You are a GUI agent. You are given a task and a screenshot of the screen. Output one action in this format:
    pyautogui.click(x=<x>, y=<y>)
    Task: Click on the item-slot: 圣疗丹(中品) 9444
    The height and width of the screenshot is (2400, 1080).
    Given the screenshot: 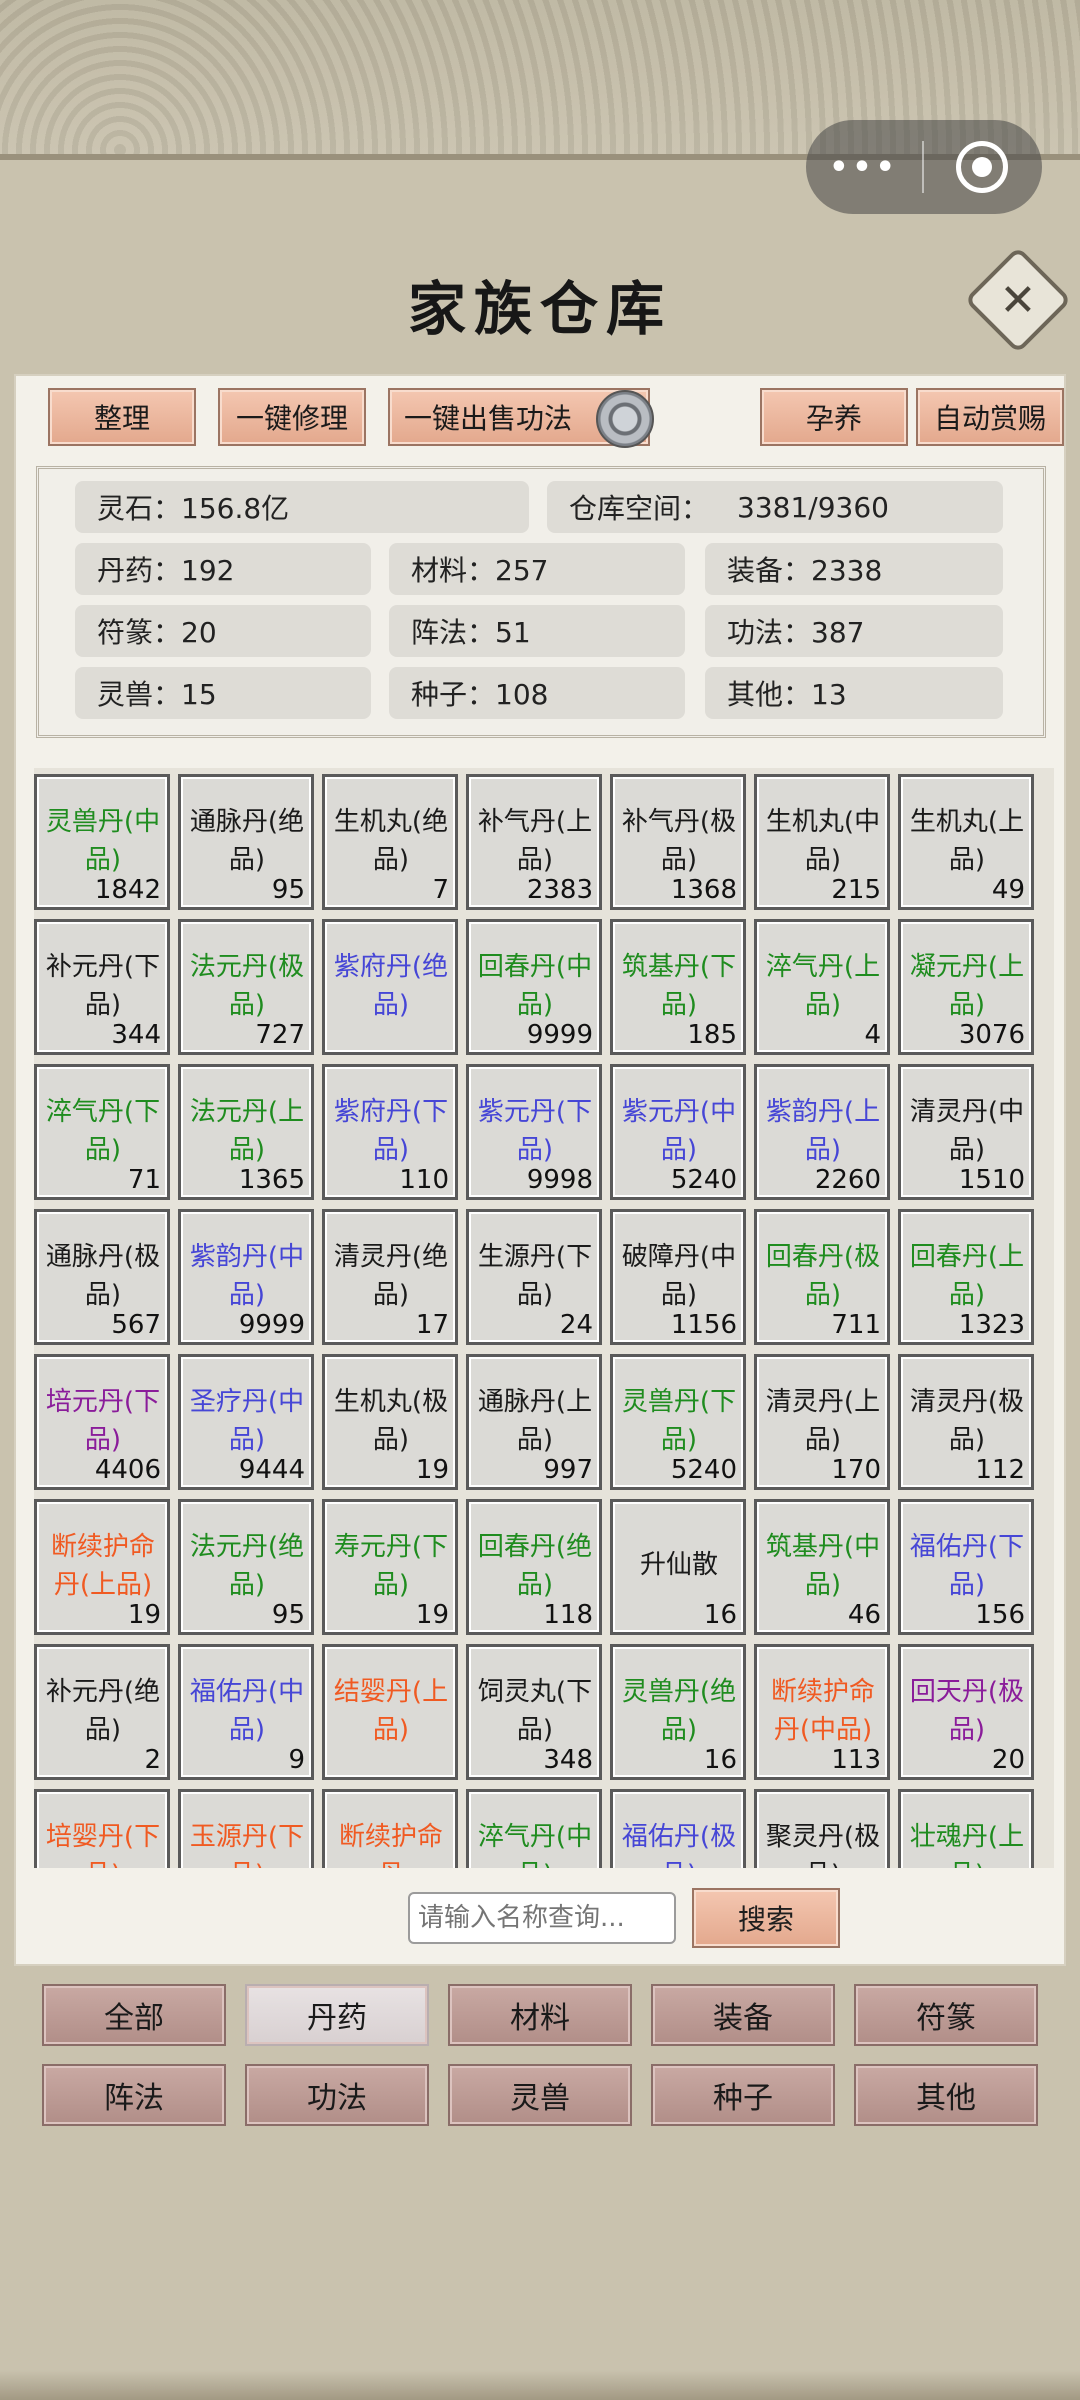 What is the action you would take?
    pyautogui.click(x=246, y=1422)
    